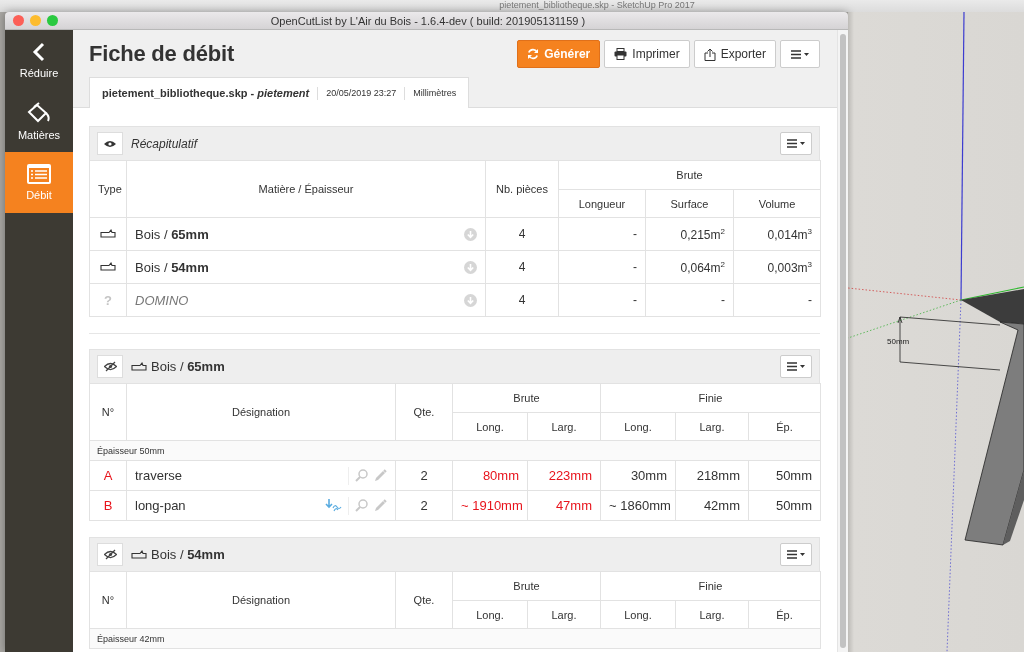  Describe the element at coordinates (564, 475) in the screenshot. I see `table-cell: 223mm` at that location.